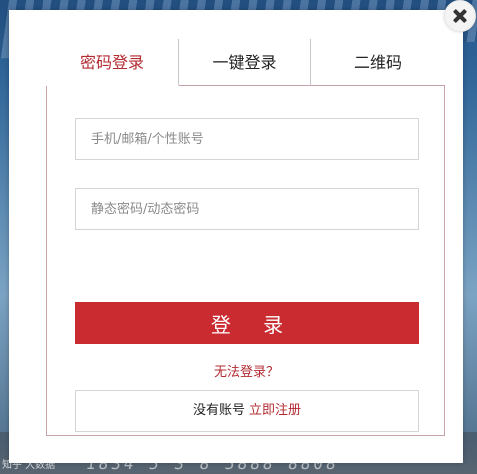 Image resolution: width=477 pixels, height=474 pixels. I want to click on login-tabs: 密码登录 一键登录 二维码, so click(245, 63).